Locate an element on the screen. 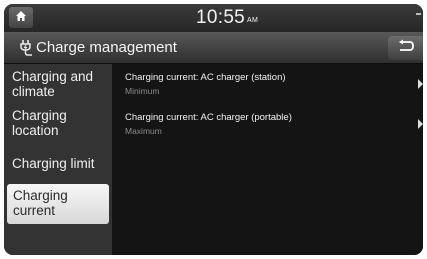  sidebar-item-charging-limit: Charging limit is located at coordinates (58, 166).